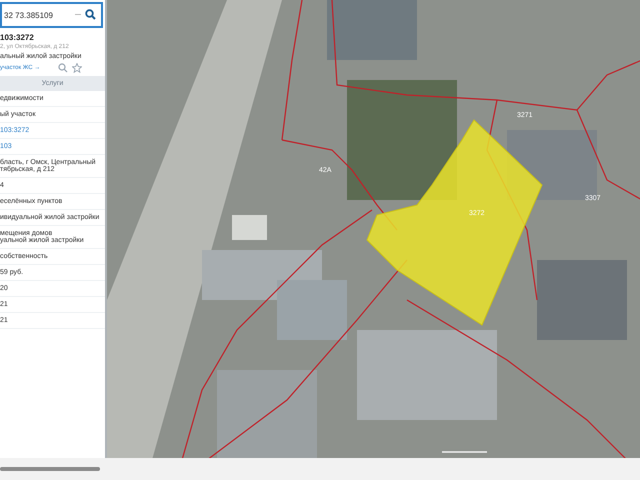 The height and width of the screenshot is (480, 640). What do you see at coordinates (51, 15) in the screenshot?
I see `search-field: 32 73.385109` at bounding box center [51, 15].